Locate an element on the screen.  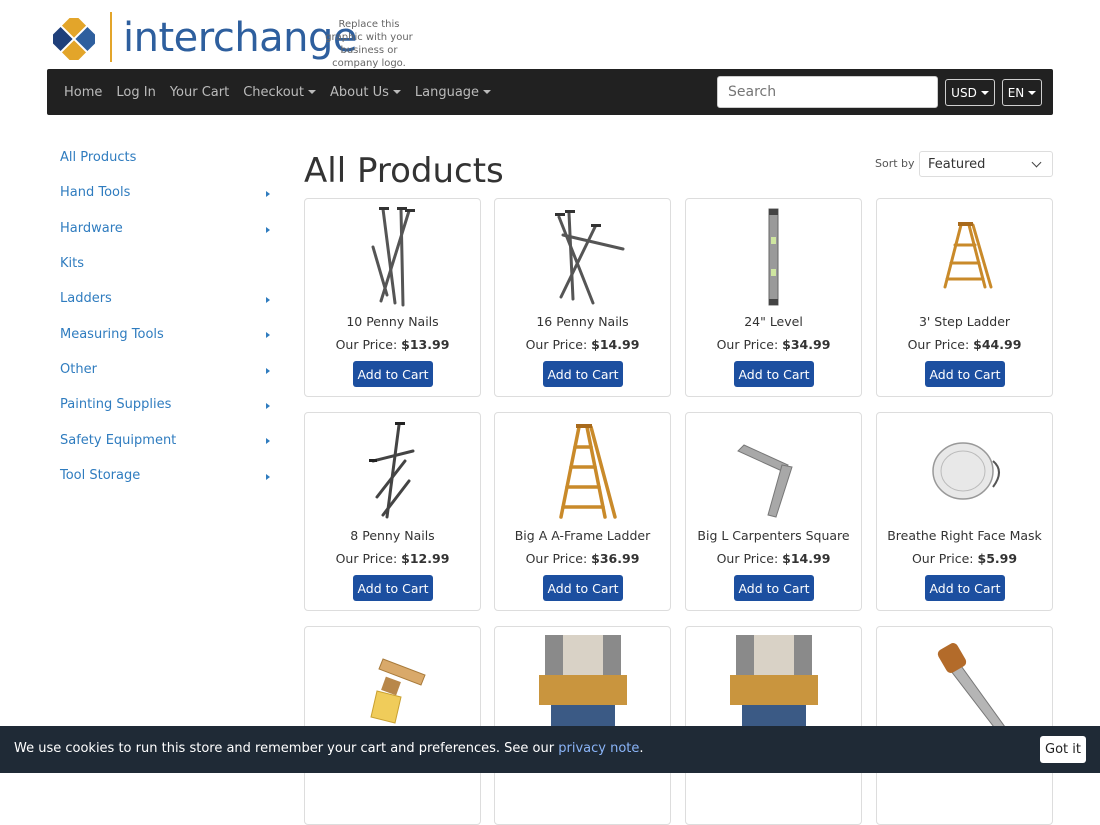
product-price: Our Price: $34.99 is located at coordinates (773, 344).